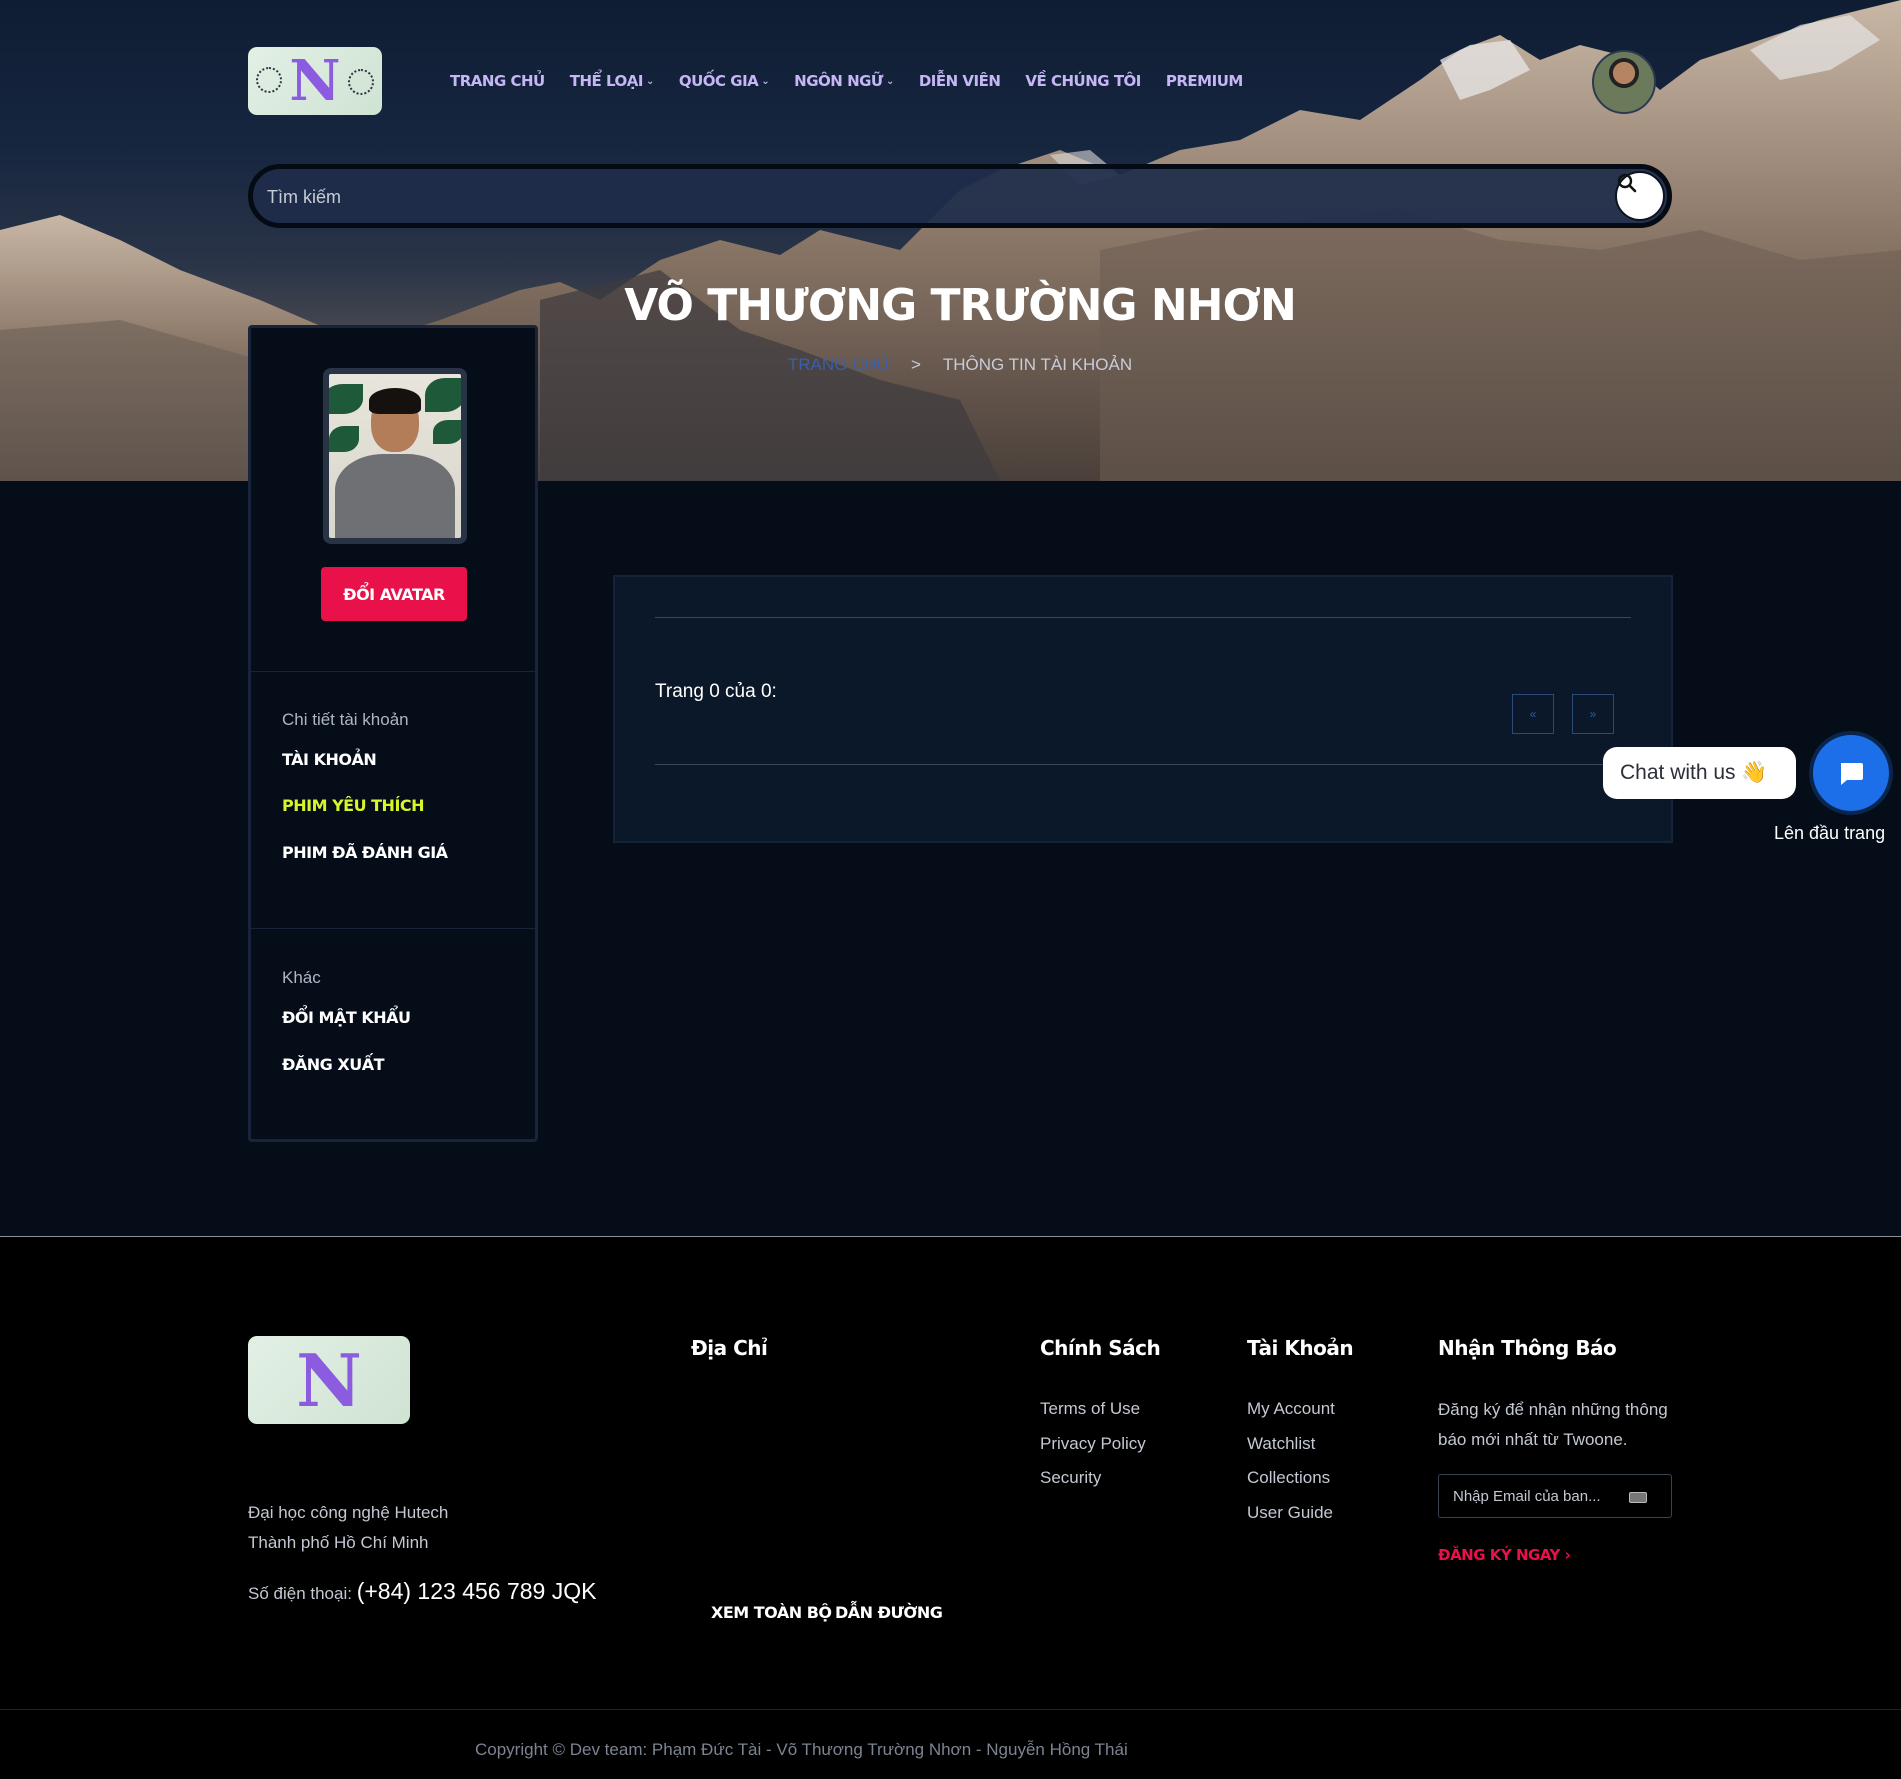  I want to click on nav-label: PREMIUM, so click(1204, 81).